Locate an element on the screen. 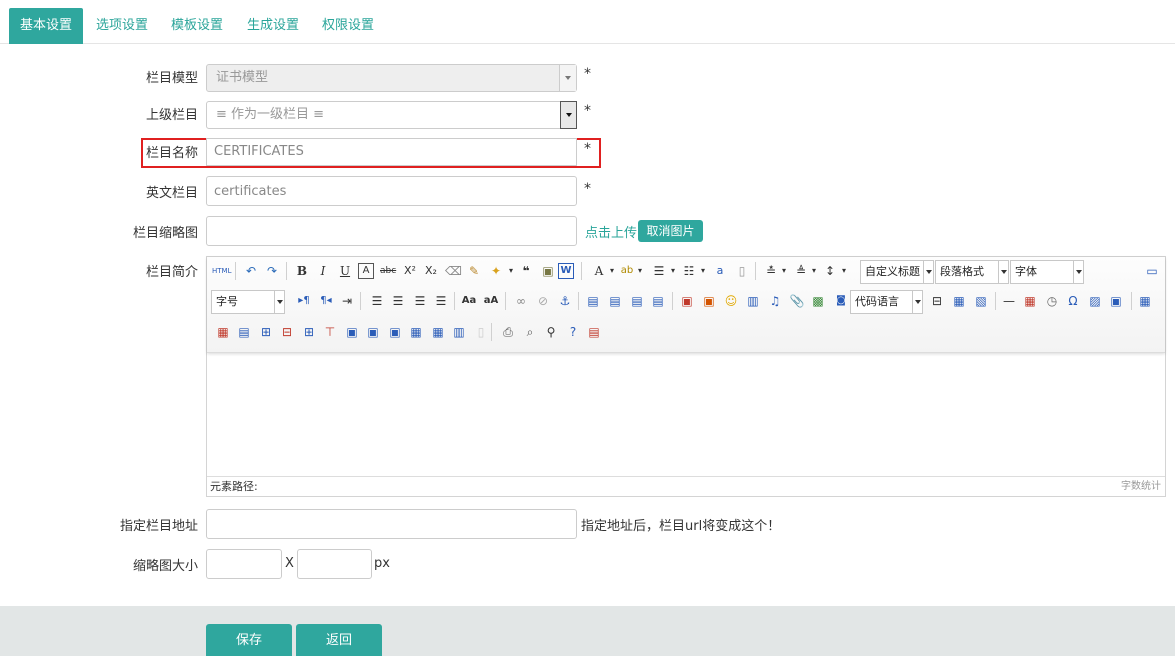 This screenshot has height=656, width=1175. subscript-icon: X₂ is located at coordinates (431, 271).